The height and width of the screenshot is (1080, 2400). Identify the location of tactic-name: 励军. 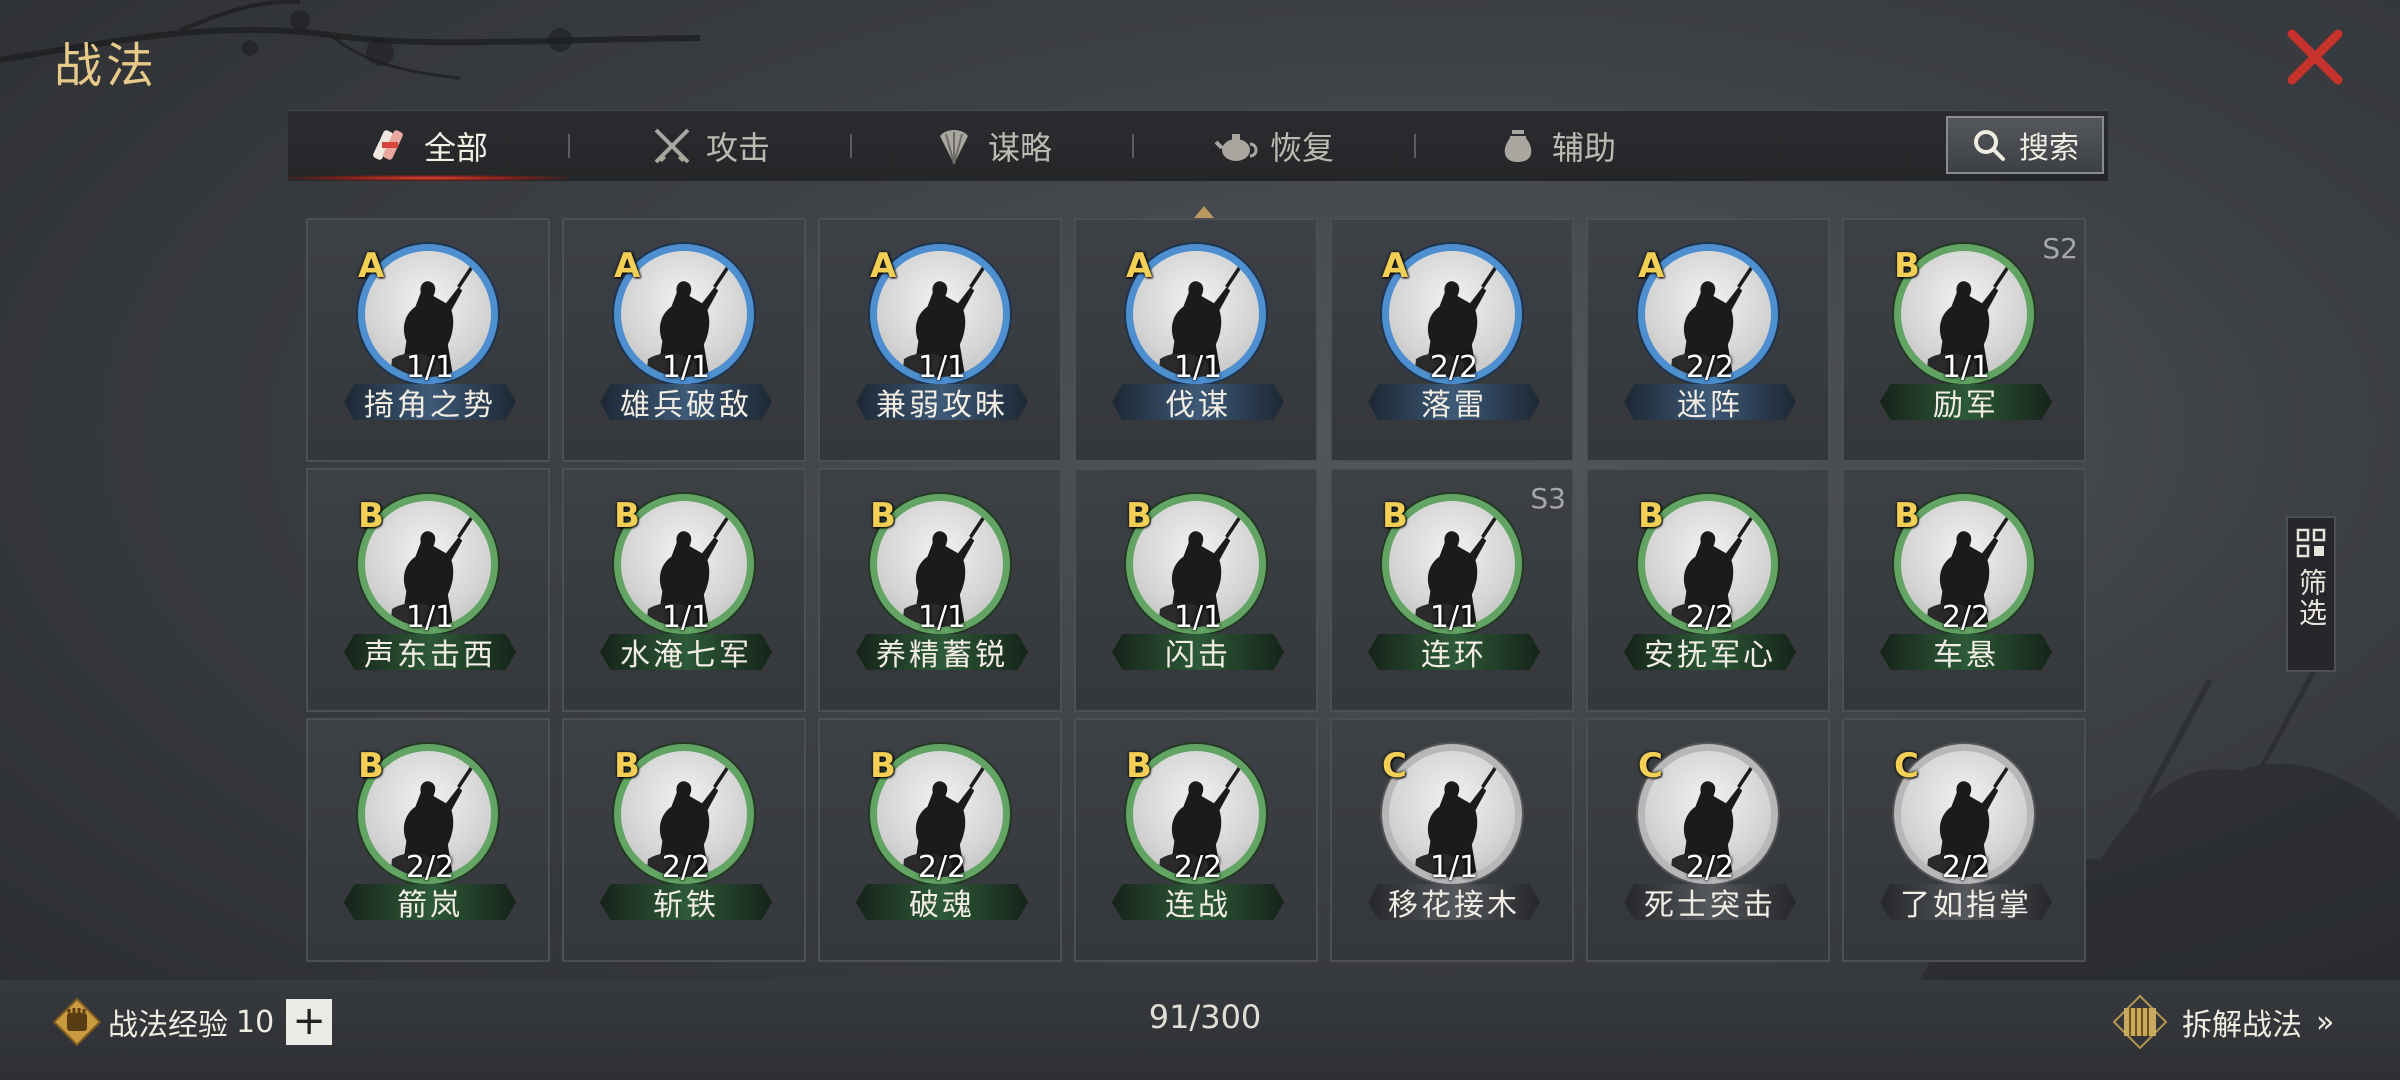
(1966, 402).